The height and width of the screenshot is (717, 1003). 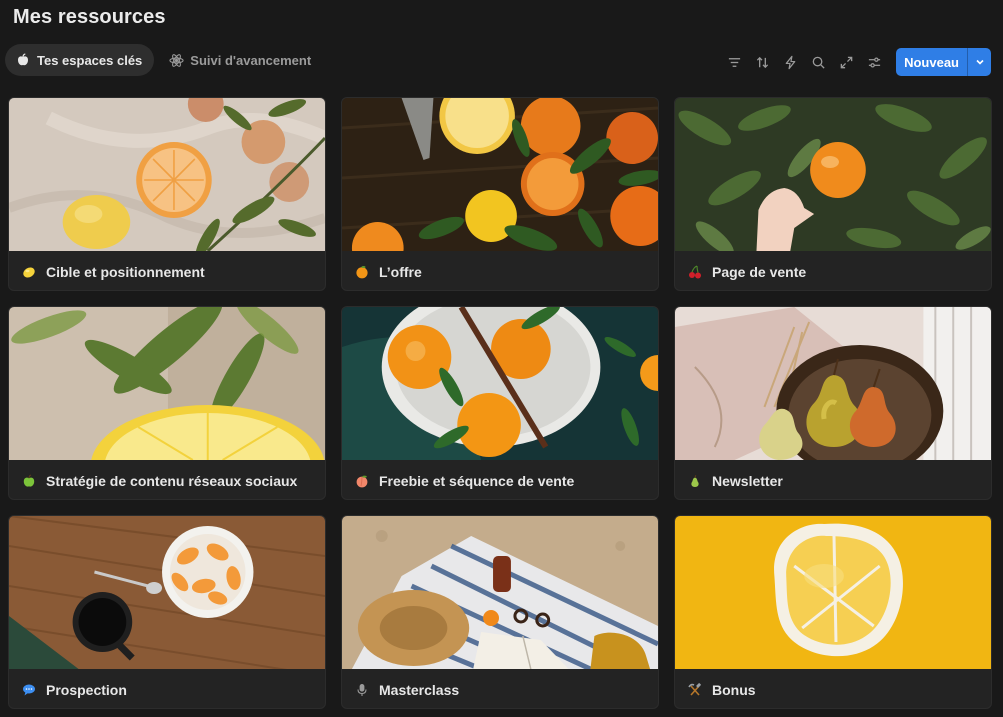 I want to click on expand-icon, so click(x=846, y=62).